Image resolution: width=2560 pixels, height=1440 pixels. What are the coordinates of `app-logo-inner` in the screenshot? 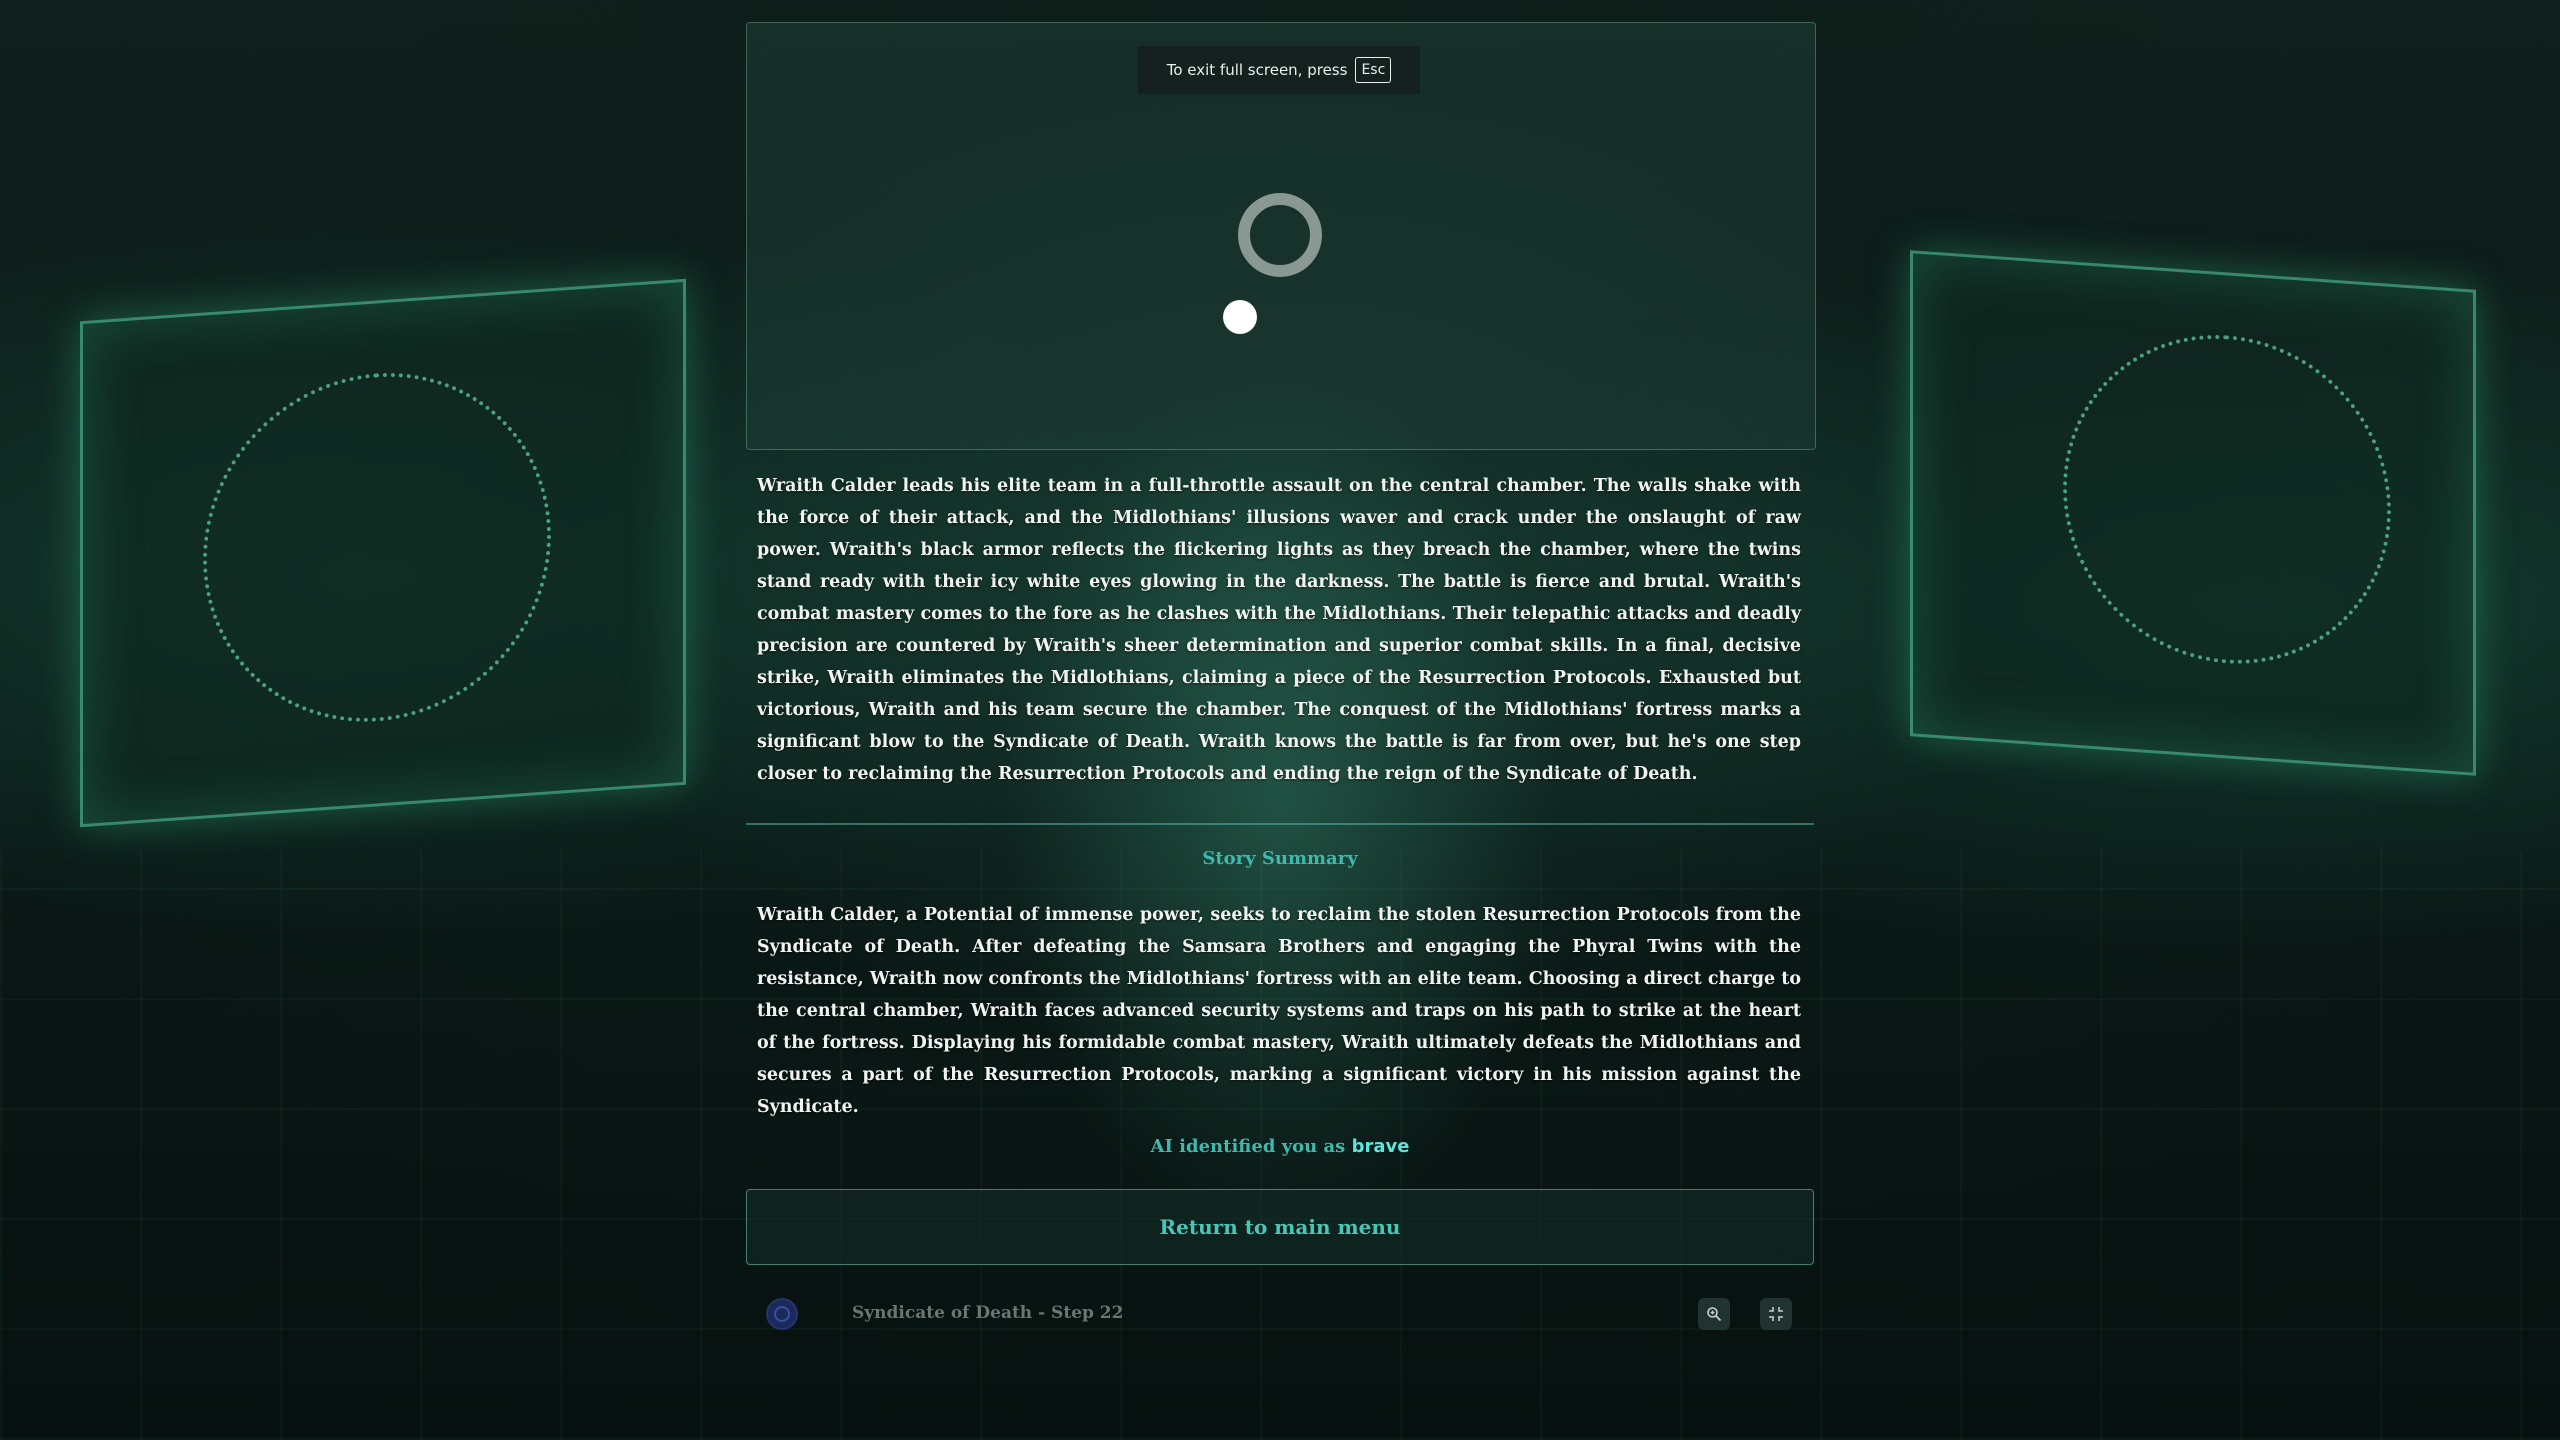 It's located at (782, 1314).